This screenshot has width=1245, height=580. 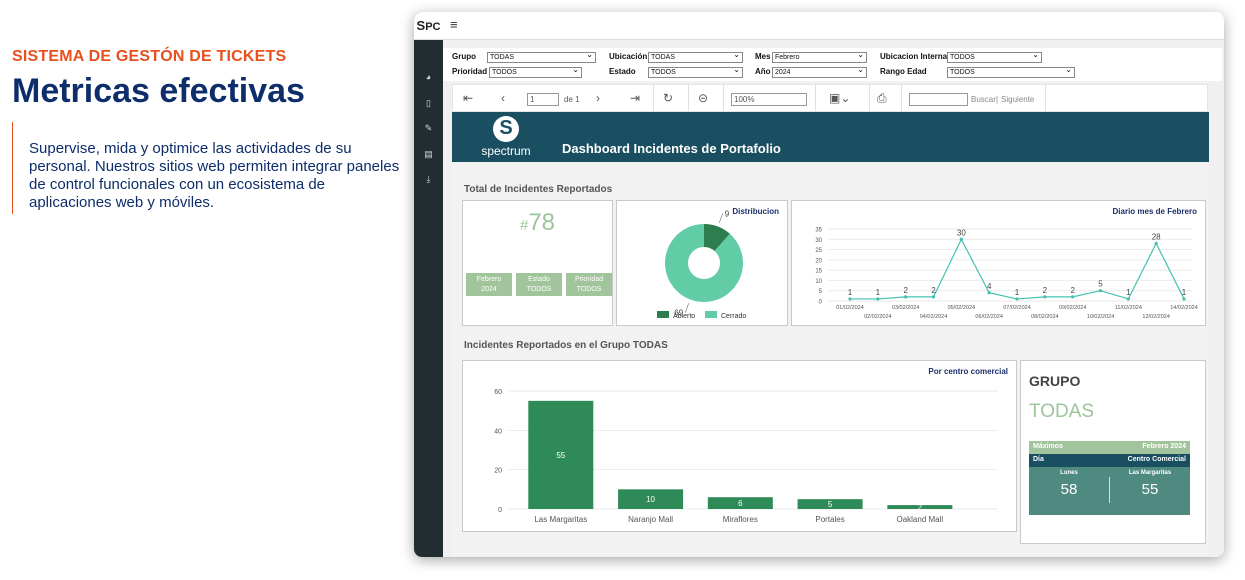 I want to click on group-value: TODAS, so click(x=1062, y=411).